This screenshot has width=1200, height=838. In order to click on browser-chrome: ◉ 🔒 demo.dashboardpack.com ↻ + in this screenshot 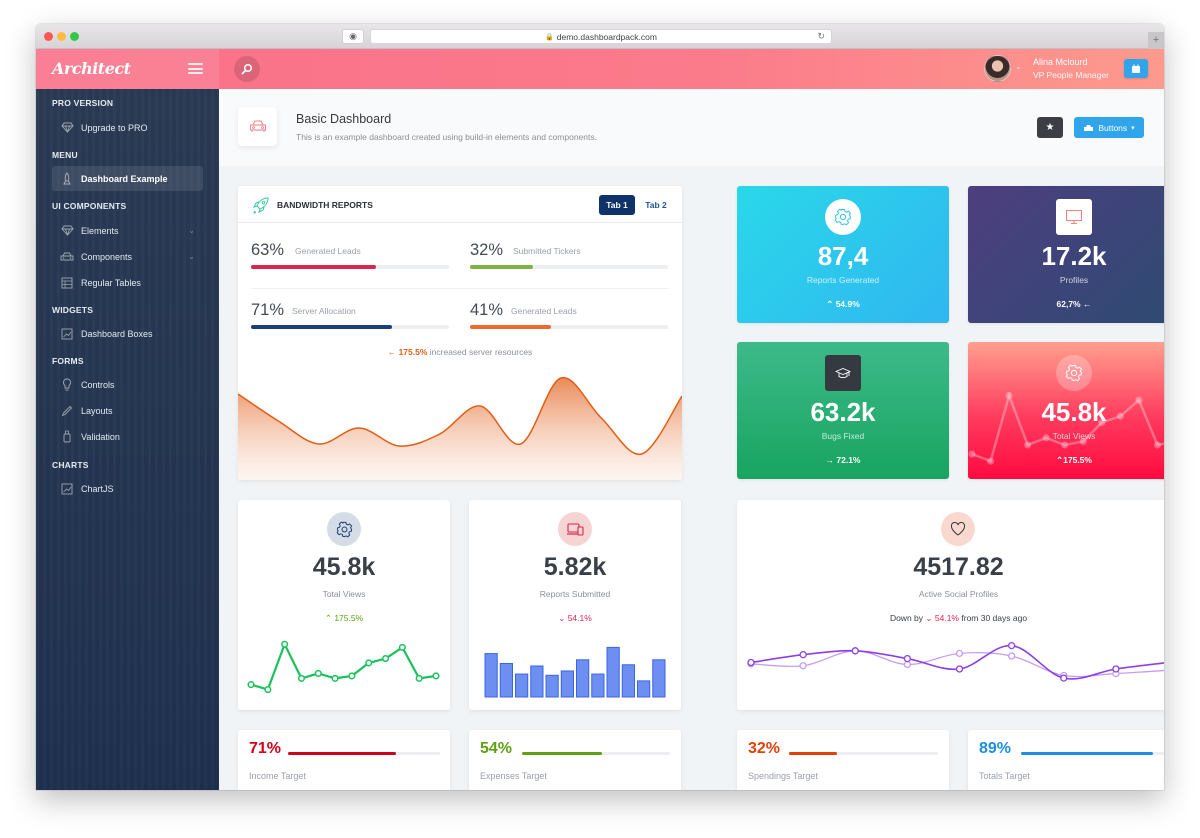, I will do `click(600, 36)`.